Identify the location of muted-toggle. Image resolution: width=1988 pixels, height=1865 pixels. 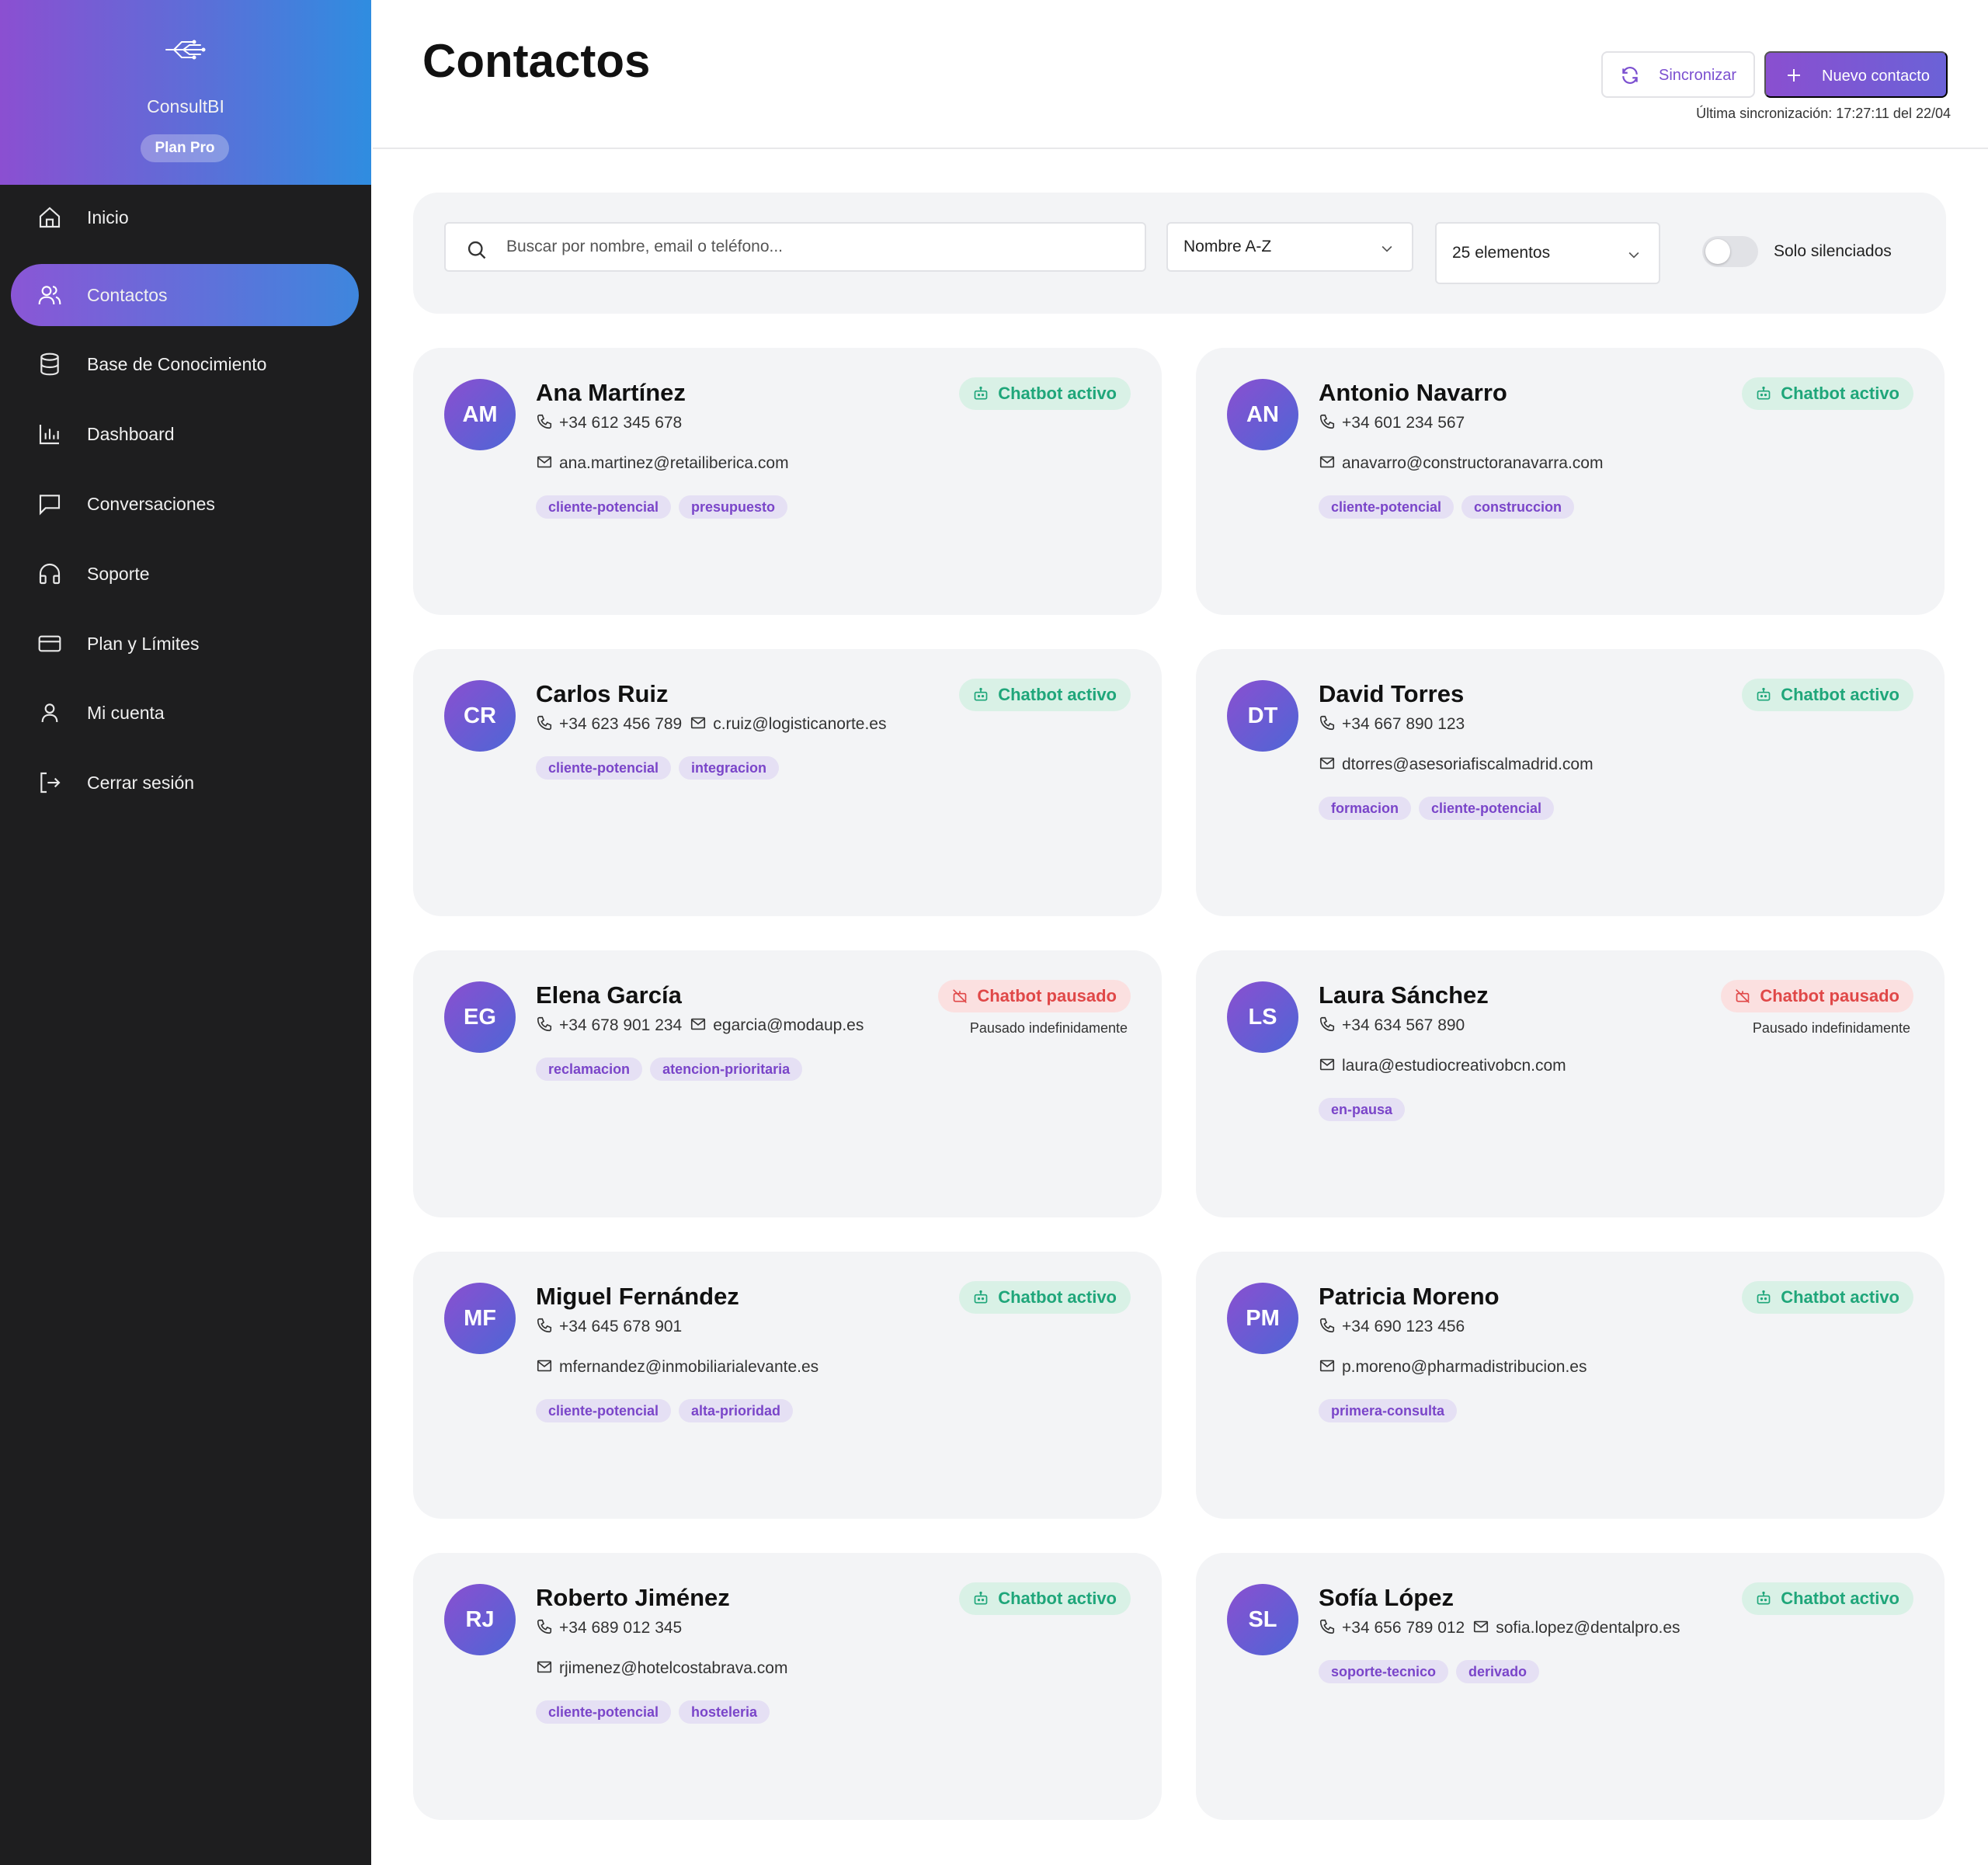
(1730, 251).